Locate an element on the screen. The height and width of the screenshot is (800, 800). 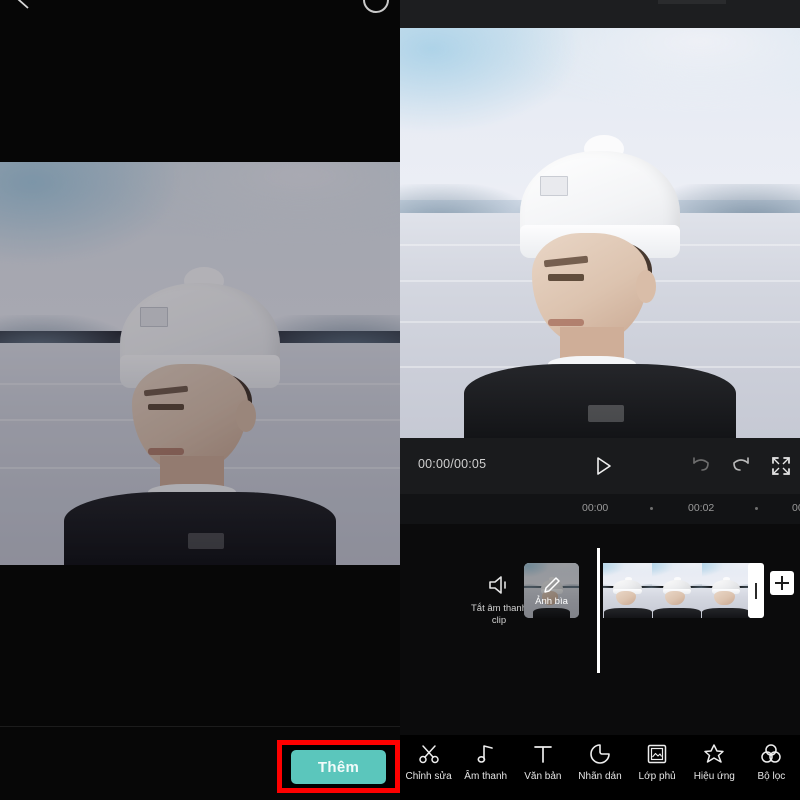
tool-text: Văn bản is located at coordinates (542, 758).